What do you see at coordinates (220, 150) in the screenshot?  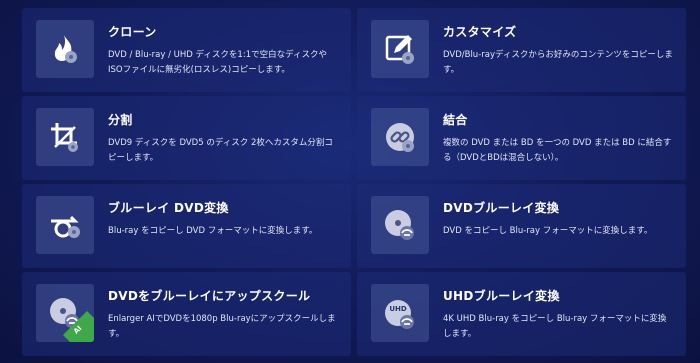 I see `feature-desc: DVD9 ディスクを DVD5 のディスク 2枚へカスタム分割コピーします。` at bounding box center [220, 150].